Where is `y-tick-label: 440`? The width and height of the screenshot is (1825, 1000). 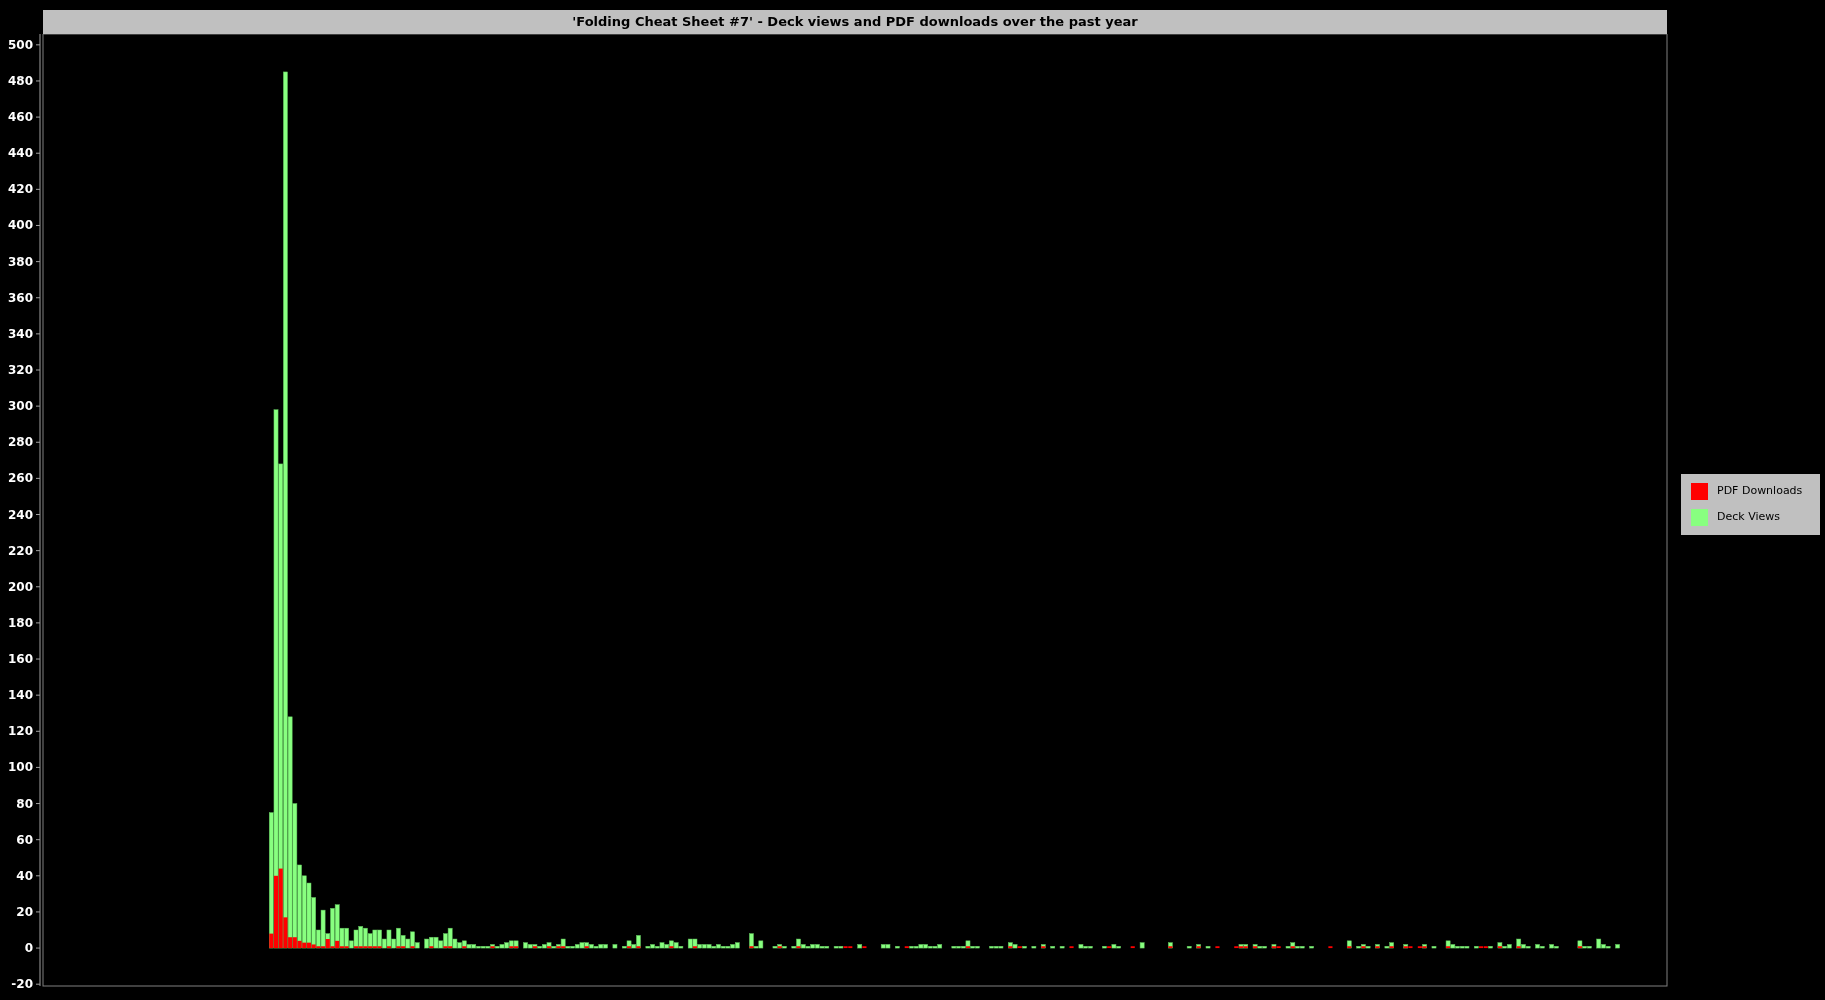 y-tick-label: 440 is located at coordinates (20, 153).